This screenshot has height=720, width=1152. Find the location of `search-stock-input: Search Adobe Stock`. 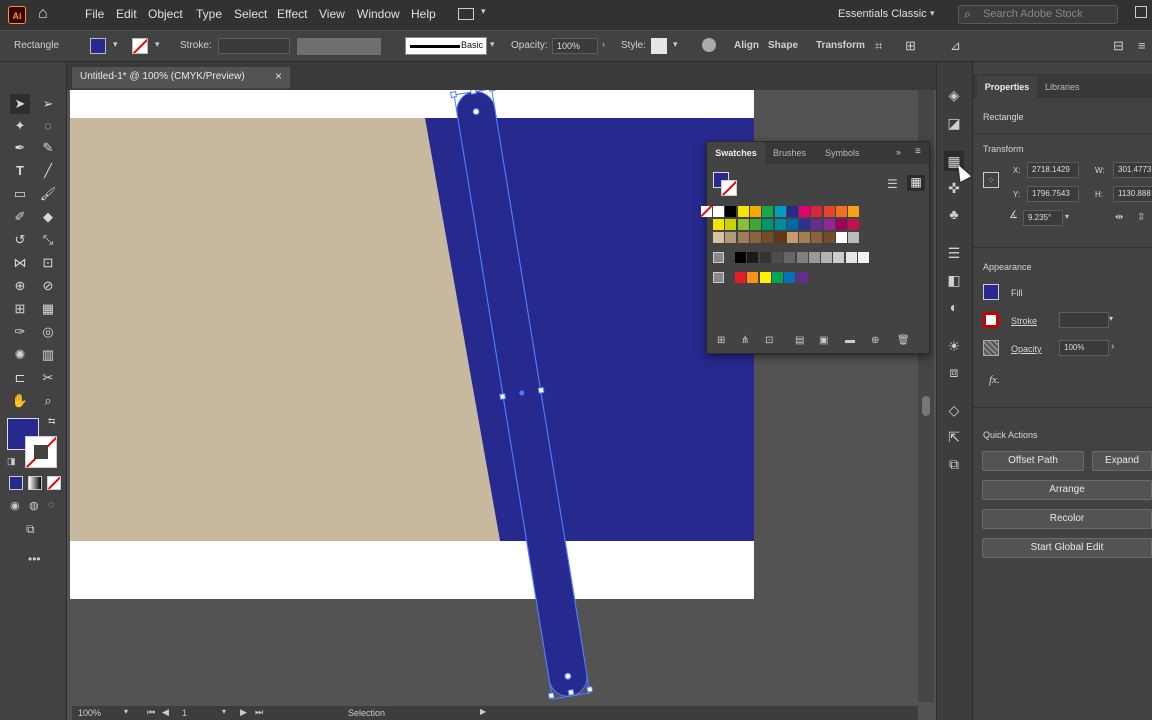

search-stock-input: Search Adobe Stock is located at coordinates (1038, 14).